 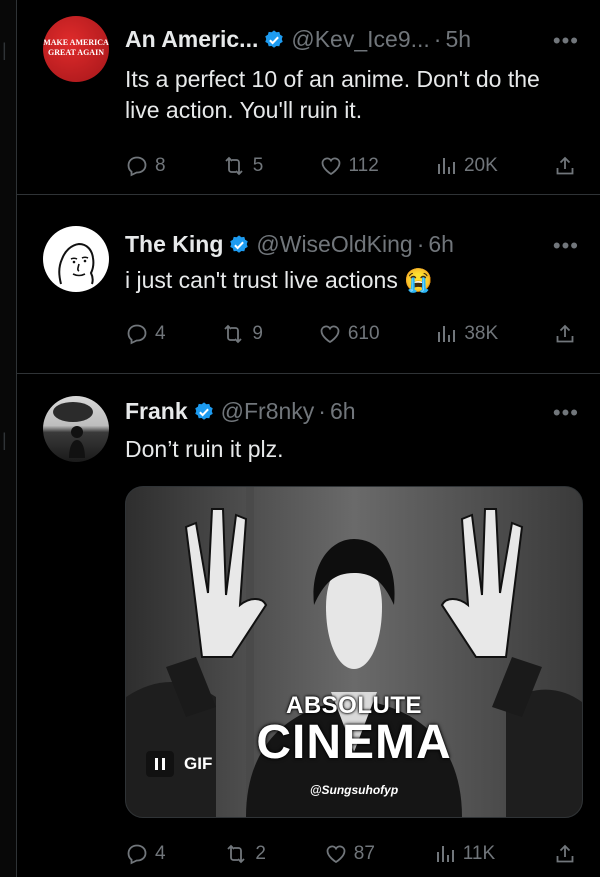 I want to click on like-button: 112, so click(x=349, y=166).